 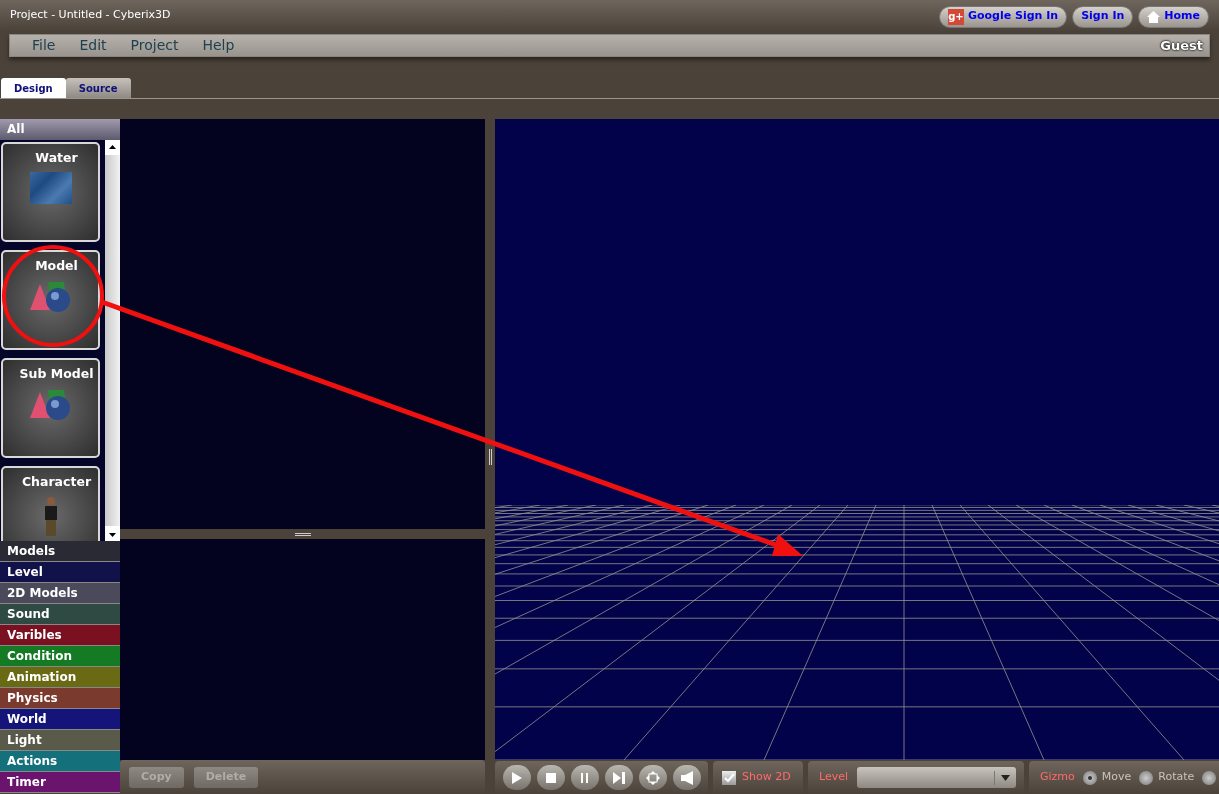 What do you see at coordinates (60, 614) in the screenshot?
I see `category-item: Sound` at bounding box center [60, 614].